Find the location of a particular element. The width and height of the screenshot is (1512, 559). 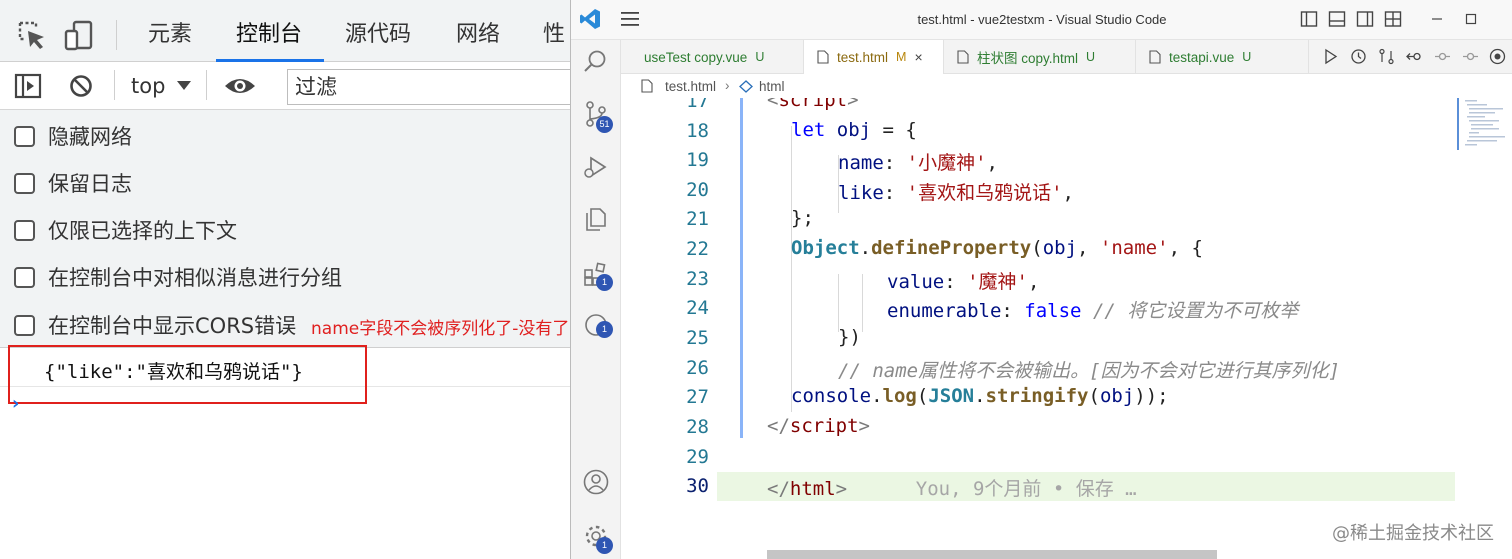

option-label: 在控制台中对相似消息进行分组 is located at coordinates (195, 278).